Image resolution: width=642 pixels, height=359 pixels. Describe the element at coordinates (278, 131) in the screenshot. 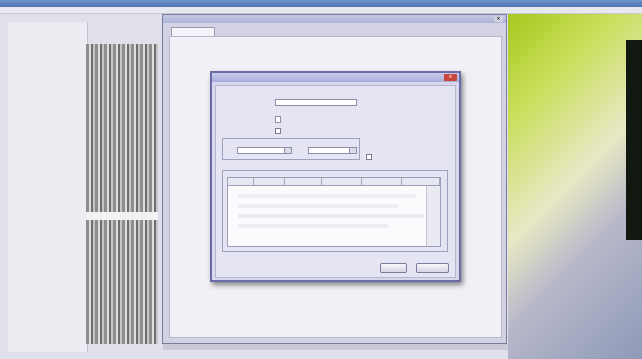

I see `include-date-checkbox` at that location.